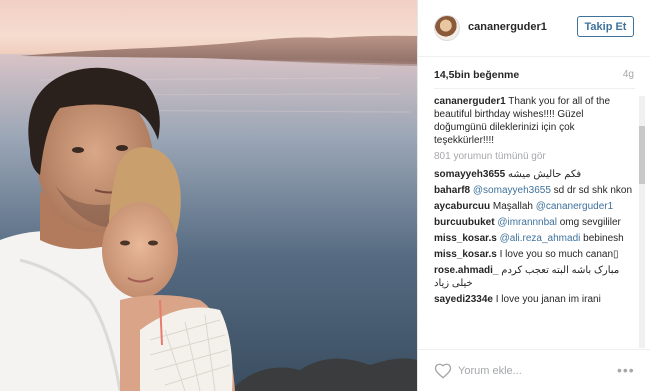 The image size is (650, 392). Describe the element at coordinates (464, 222) in the screenshot. I see `comment-username: burcuubuket` at that location.